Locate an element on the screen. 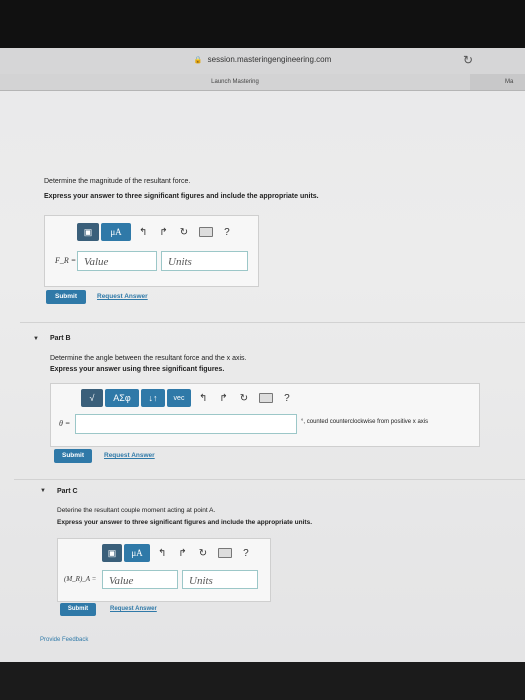 Image resolution: width=525 pixels, height=700 pixels. sqrt-template-icon: √ is located at coordinates (92, 398).